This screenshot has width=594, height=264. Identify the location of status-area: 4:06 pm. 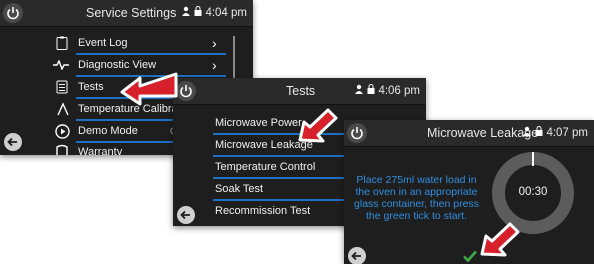
(387, 91).